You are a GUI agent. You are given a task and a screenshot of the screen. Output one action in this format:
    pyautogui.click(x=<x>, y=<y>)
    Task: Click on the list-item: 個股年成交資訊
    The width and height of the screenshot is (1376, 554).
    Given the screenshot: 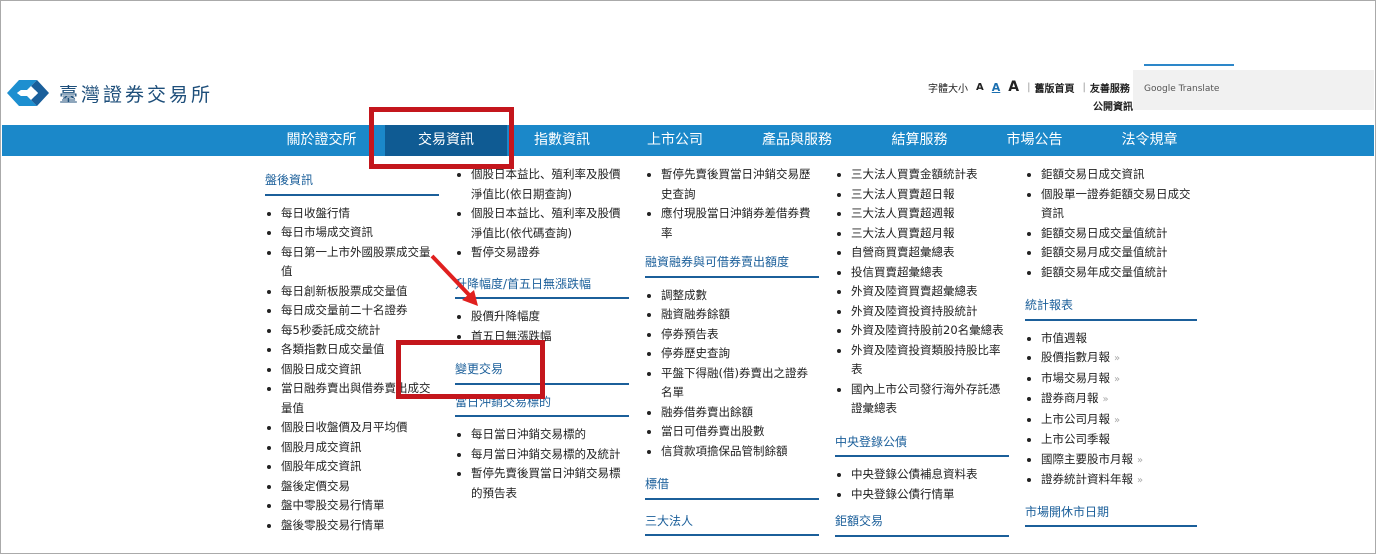 What is the action you would take?
    pyautogui.click(x=360, y=467)
    